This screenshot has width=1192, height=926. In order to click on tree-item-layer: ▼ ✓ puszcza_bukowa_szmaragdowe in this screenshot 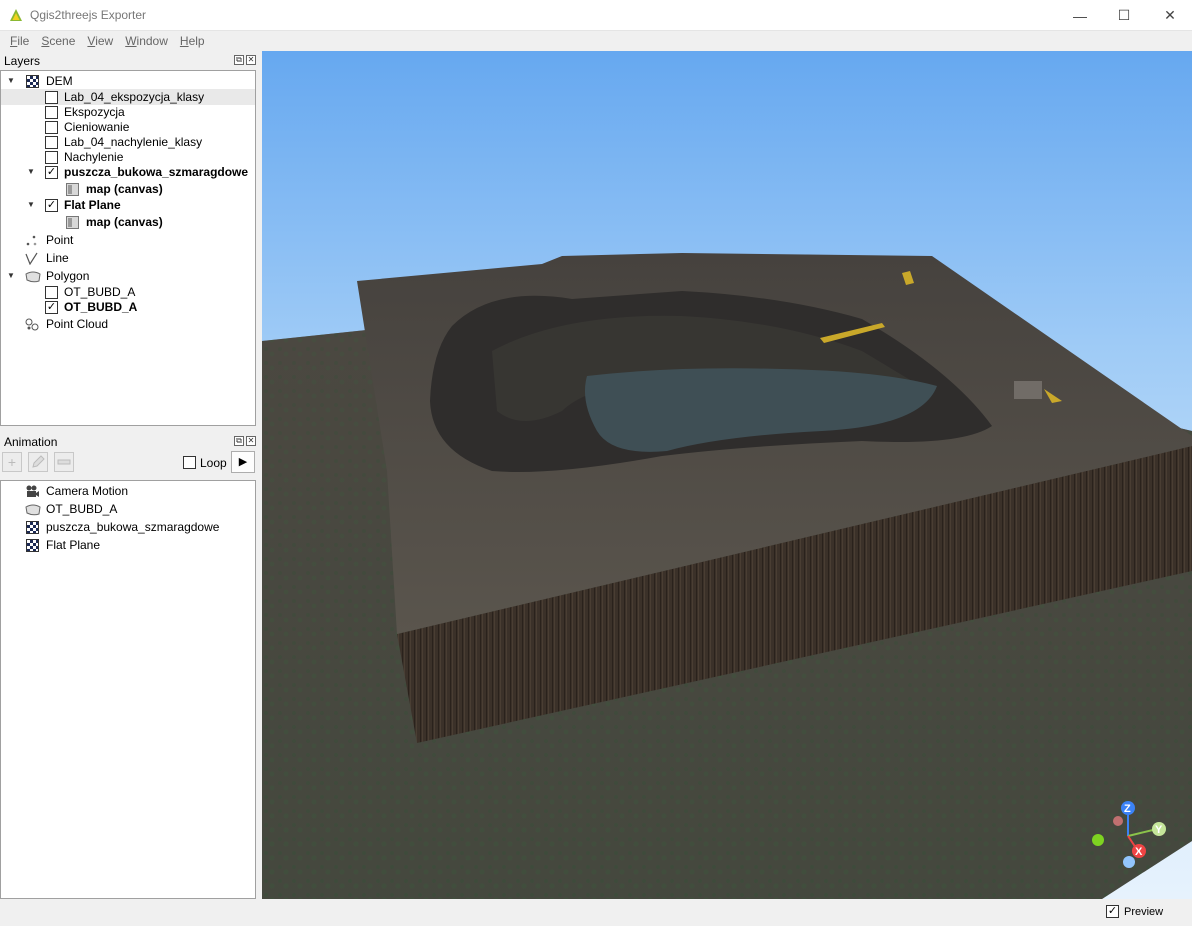, I will do `click(128, 172)`.